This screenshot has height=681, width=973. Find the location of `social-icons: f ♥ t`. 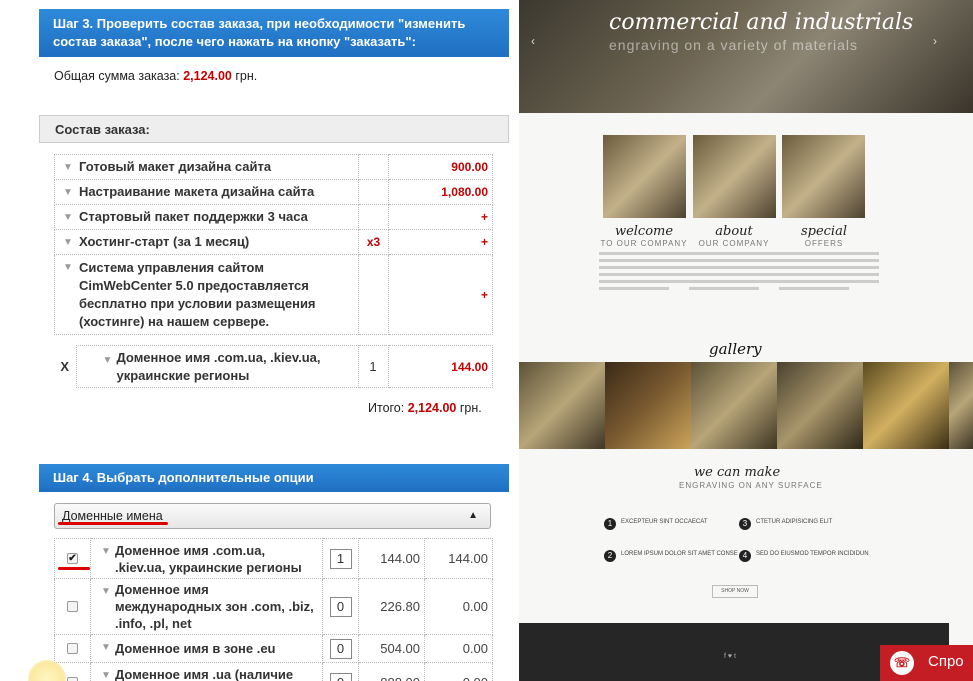

social-icons: f ♥ t is located at coordinates (730, 656).